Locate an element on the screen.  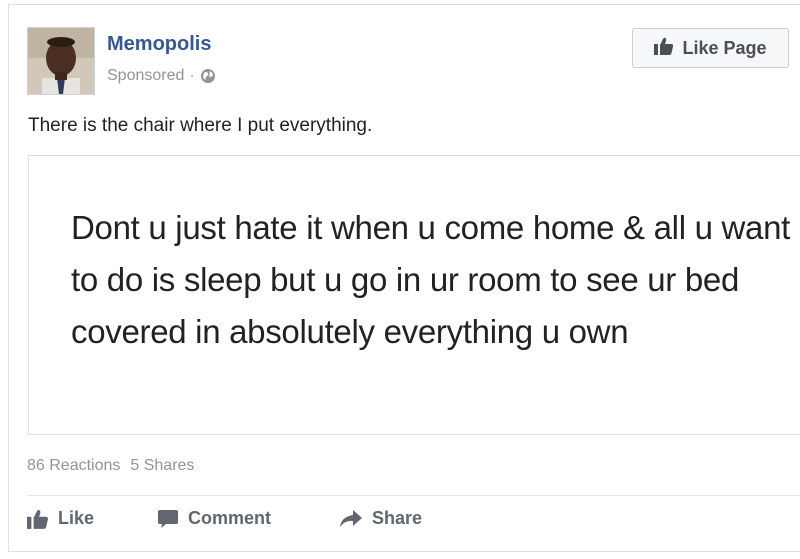
like-label: Like is located at coordinates (76, 518).